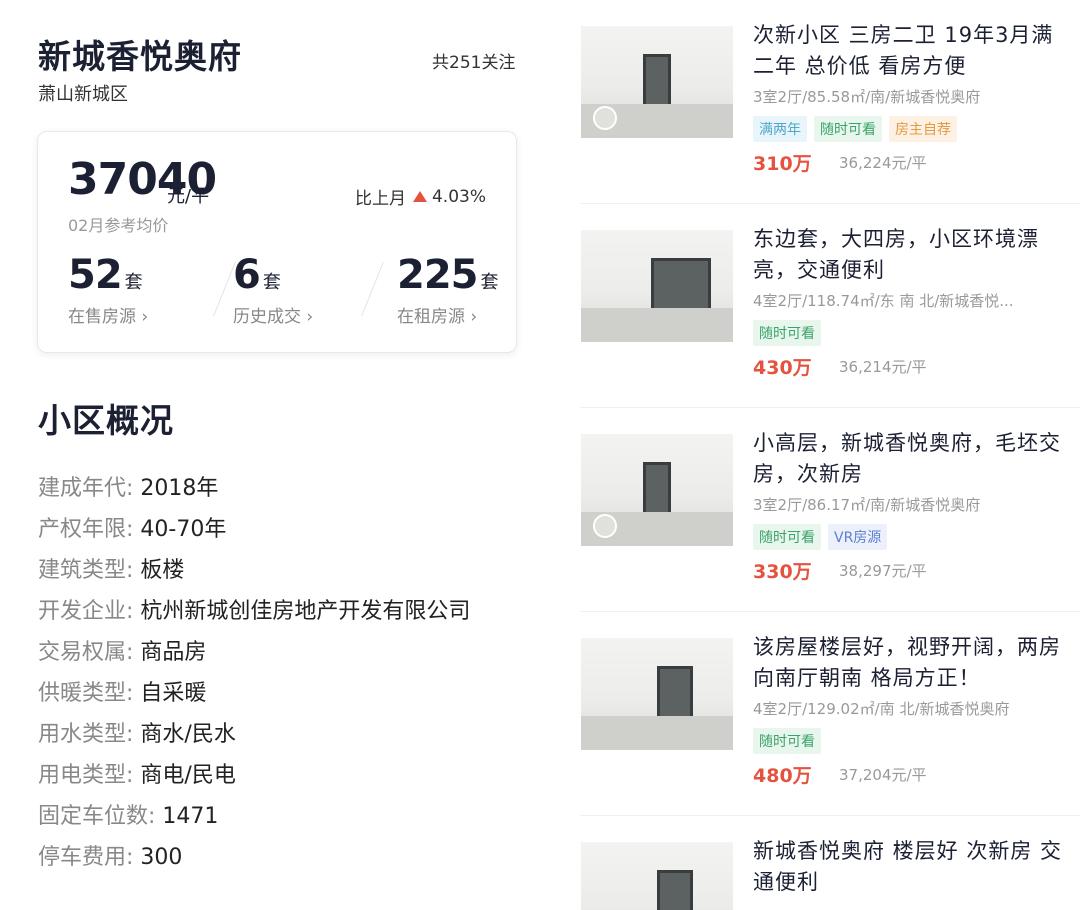 The image size is (1080, 910). Describe the element at coordinates (89, 570) in the screenshot. I see `overview-key: 建筑类型:` at that location.